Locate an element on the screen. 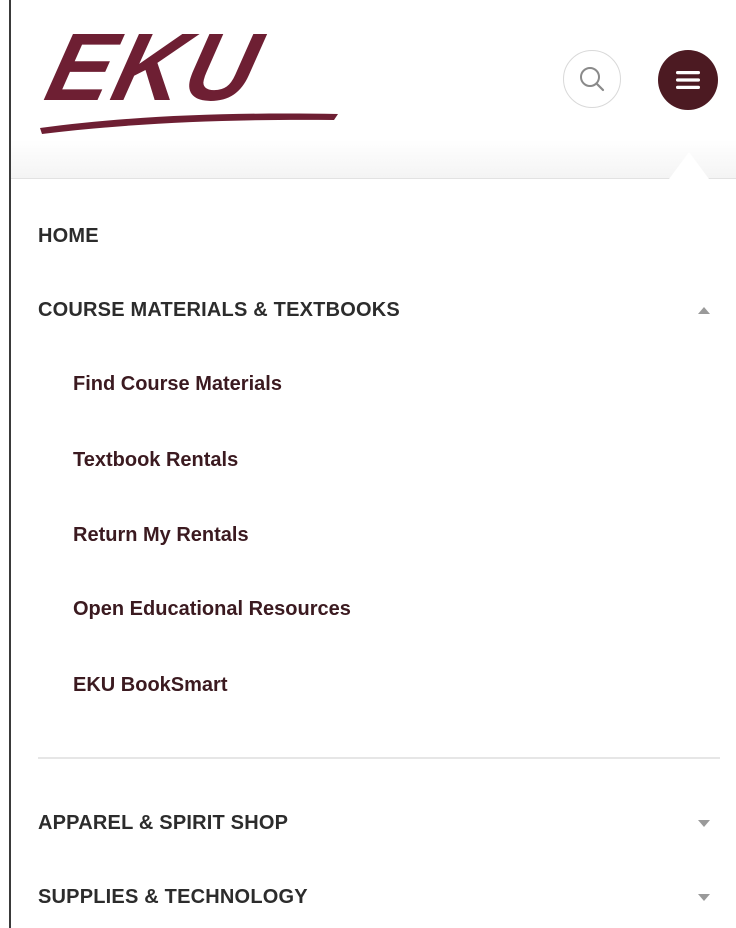 The image size is (736, 928). sub-item-find-course-materials: Find Course Materials is located at coordinates (177, 384).